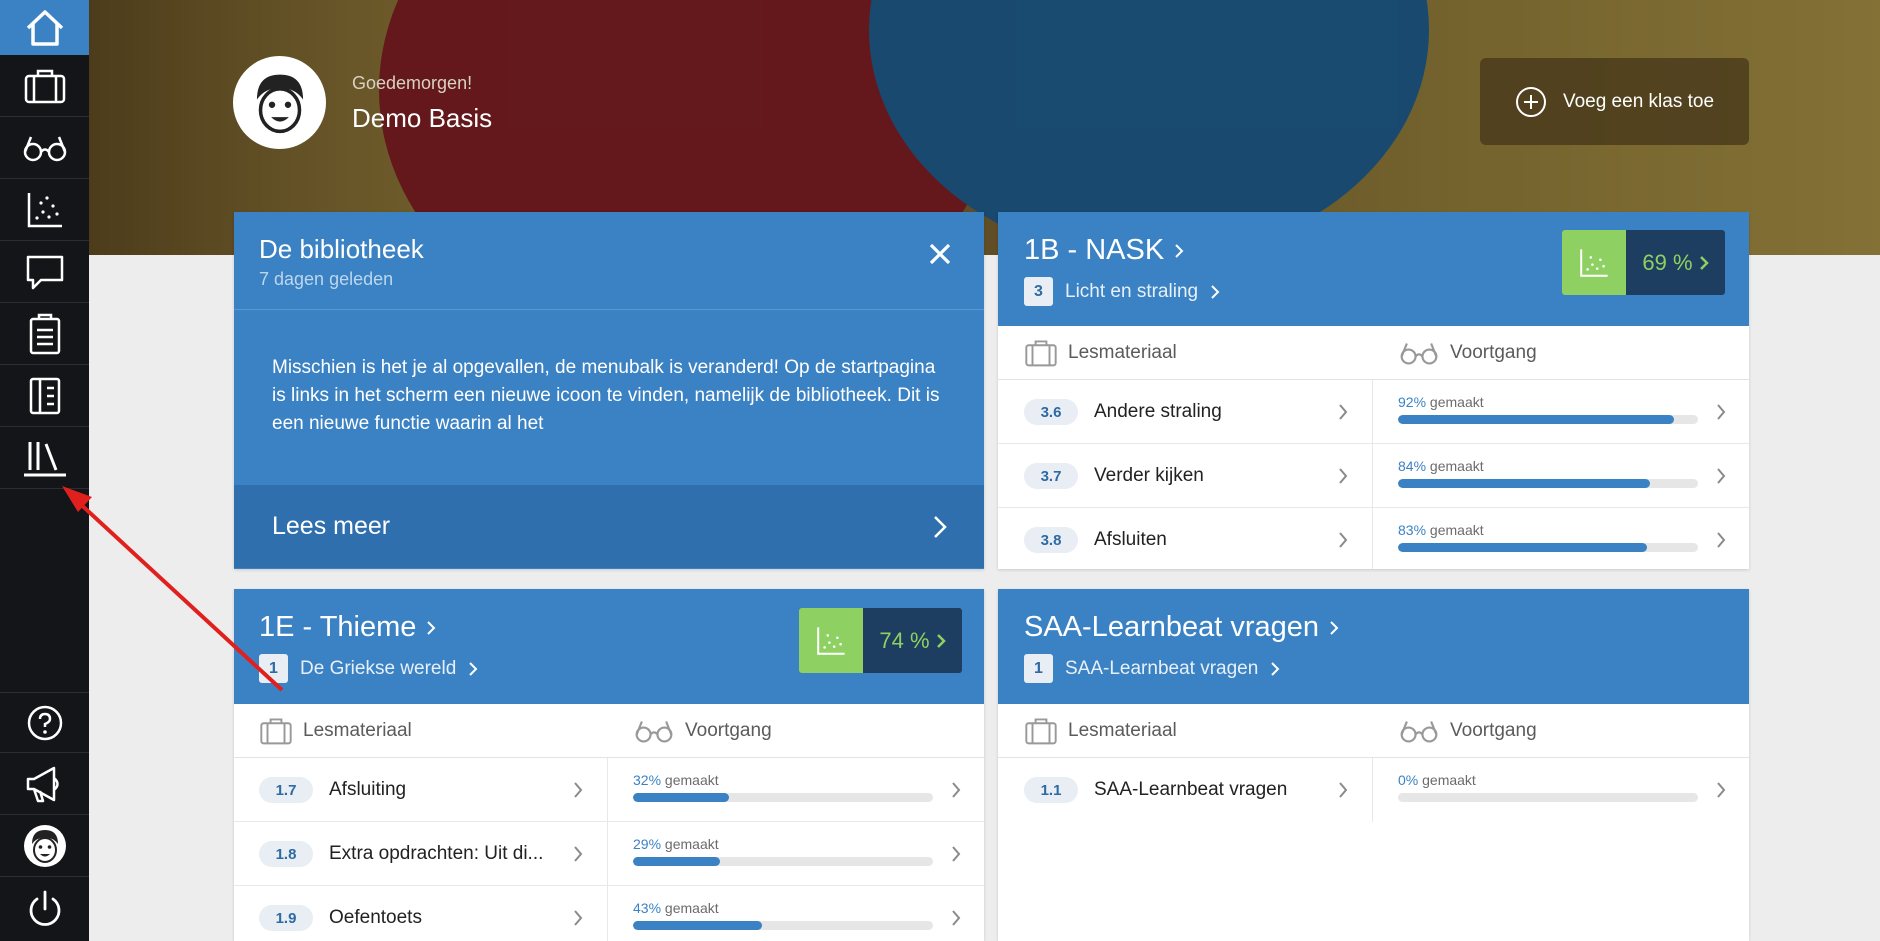 Image resolution: width=1880 pixels, height=941 pixels. Describe the element at coordinates (44, 908) in the screenshot. I see `sidebar-uitloggen` at that location.